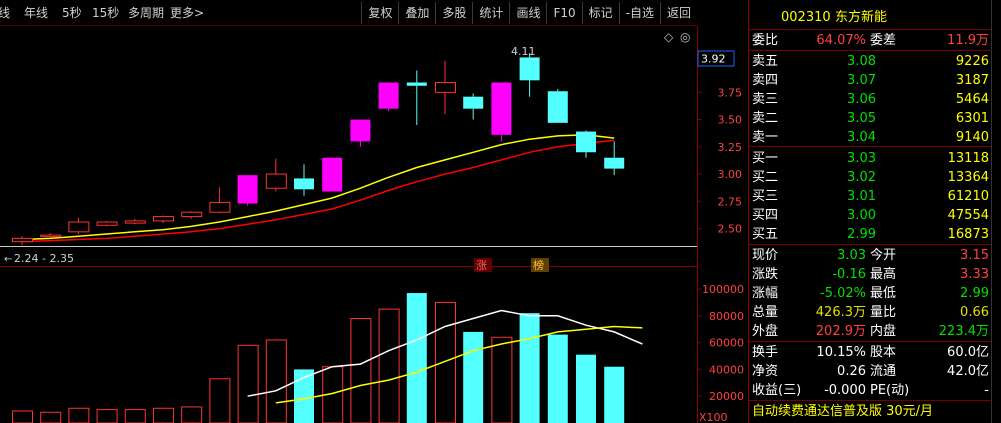 Image resolution: width=1001 pixels, height=423 pixels. Describe the element at coordinates (490, 13) in the screenshot. I see `statistics-button: 统计` at that location.